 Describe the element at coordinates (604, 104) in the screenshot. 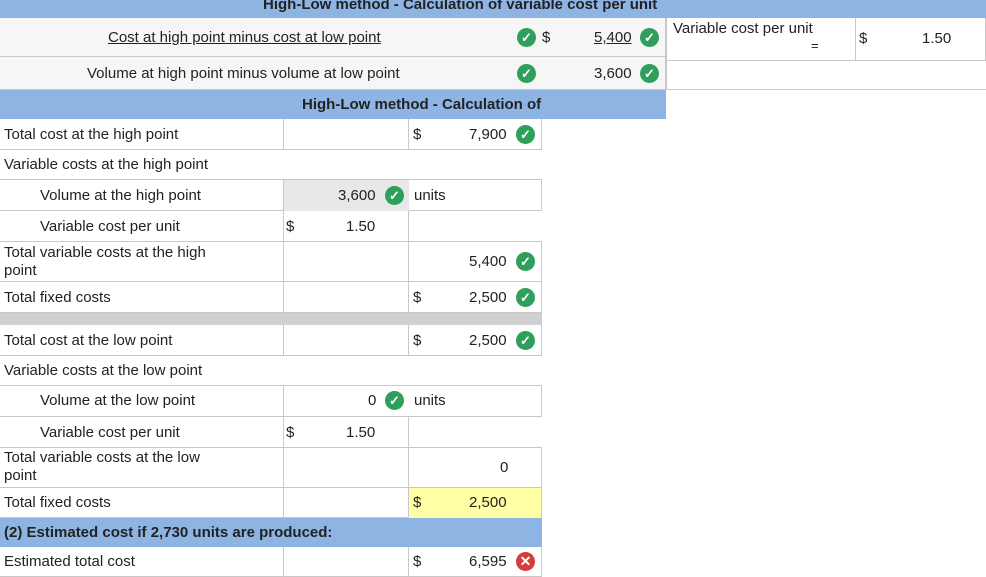

I see `fixed-cost-header-ext` at that location.